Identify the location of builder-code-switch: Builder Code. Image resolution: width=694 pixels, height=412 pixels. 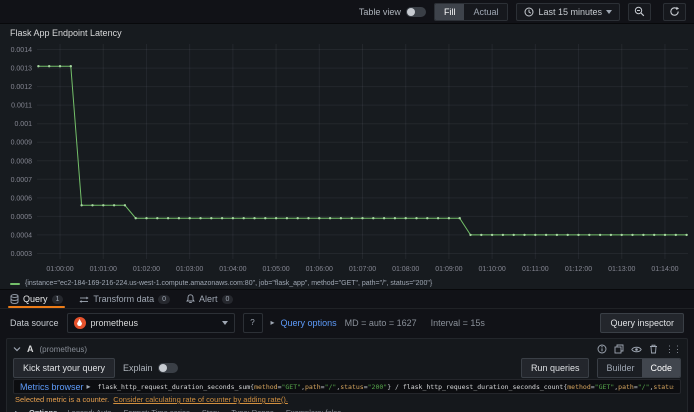
(639, 368).